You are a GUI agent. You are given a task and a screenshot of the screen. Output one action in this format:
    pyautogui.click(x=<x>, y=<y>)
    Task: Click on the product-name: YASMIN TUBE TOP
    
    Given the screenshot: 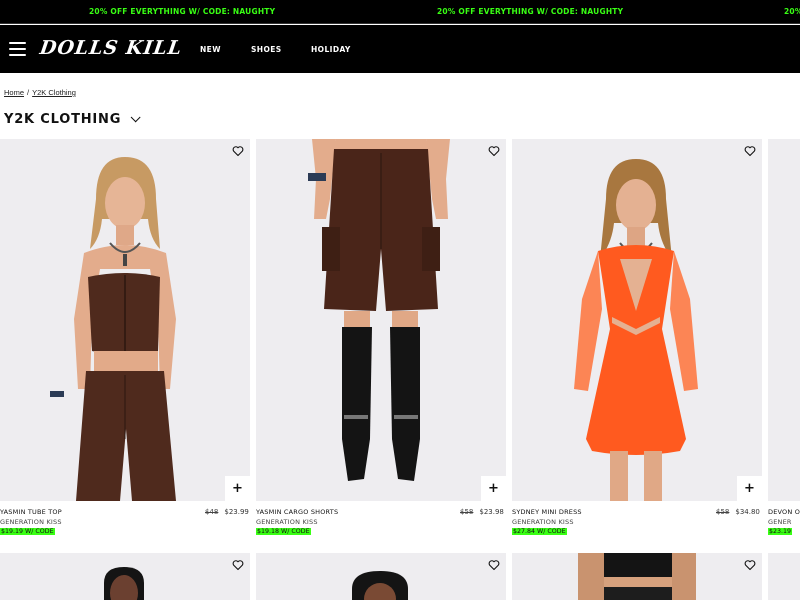 What is the action you would take?
    pyautogui.click(x=31, y=512)
    